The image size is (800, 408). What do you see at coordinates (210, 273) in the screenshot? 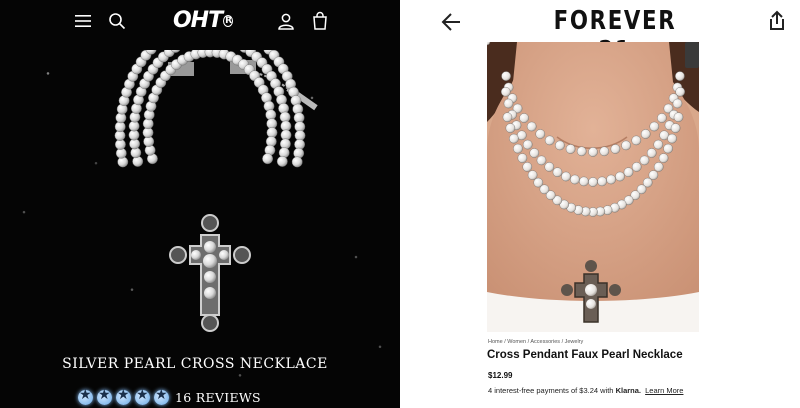
I see `cross-pendant` at bounding box center [210, 273].